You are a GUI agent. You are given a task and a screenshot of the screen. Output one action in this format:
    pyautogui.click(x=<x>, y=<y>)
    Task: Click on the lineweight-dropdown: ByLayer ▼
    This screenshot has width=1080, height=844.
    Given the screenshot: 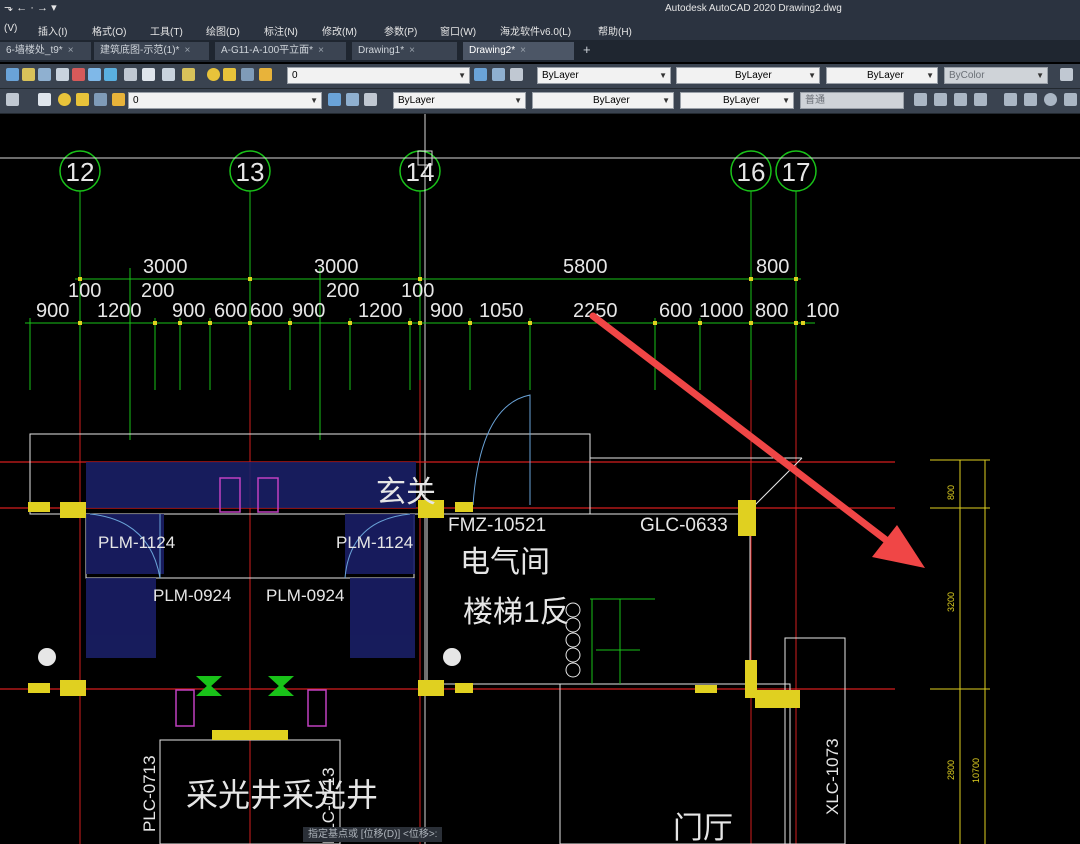 What is the action you would take?
    pyautogui.click(x=882, y=75)
    